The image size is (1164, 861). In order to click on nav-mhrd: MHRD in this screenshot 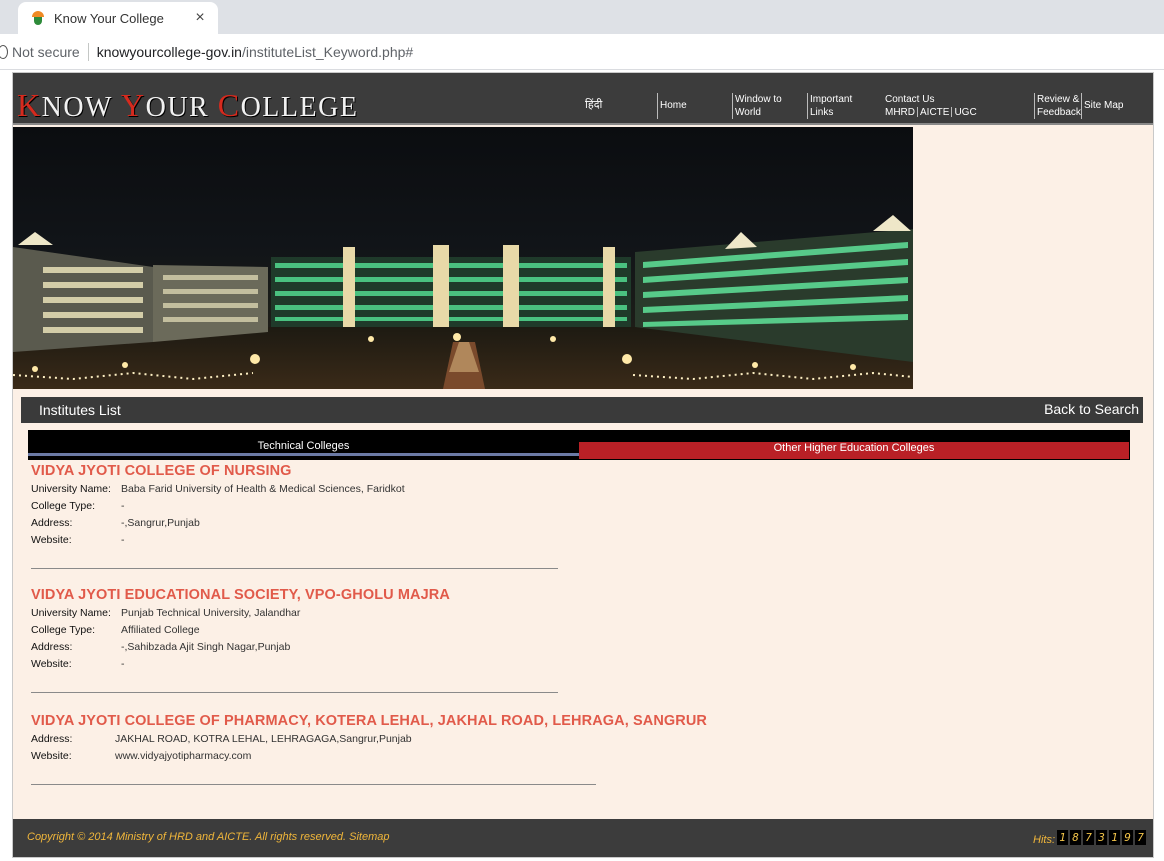, I will do `click(900, 112)`.